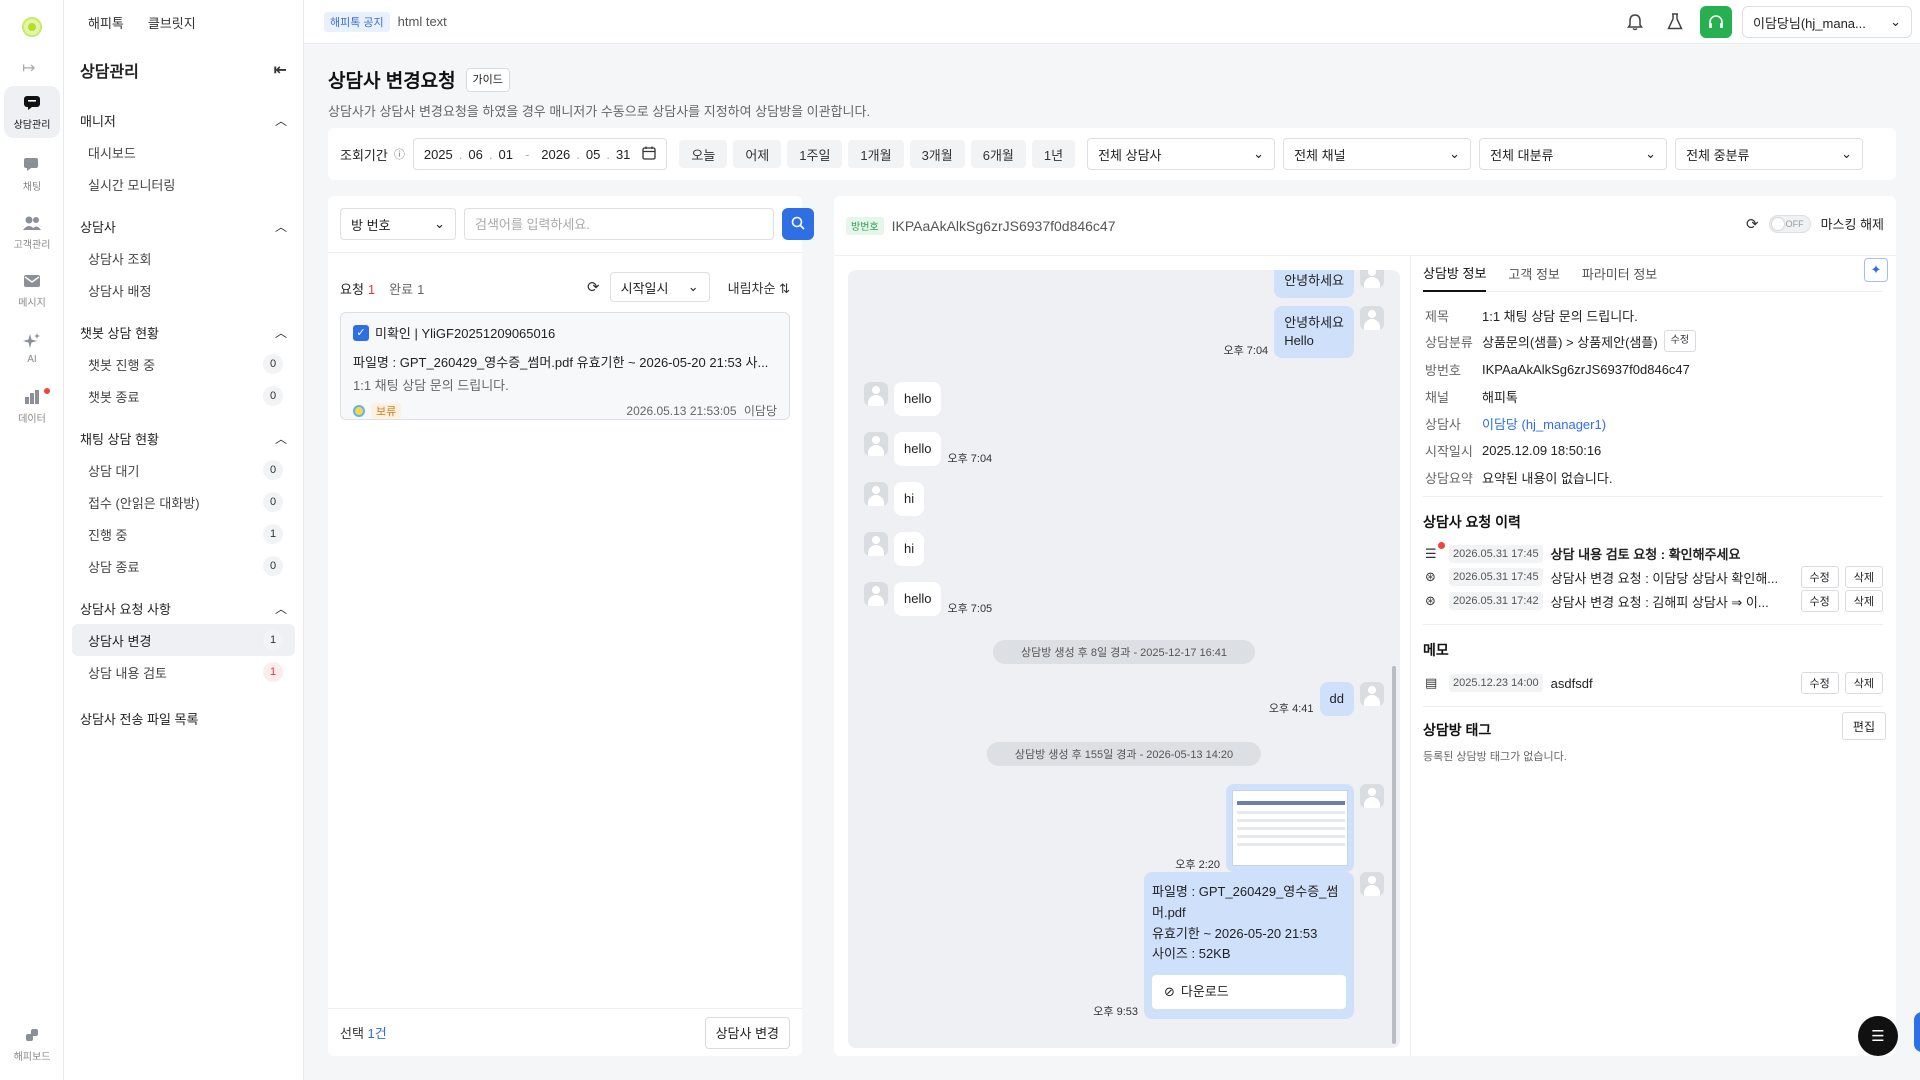  Describe the element at coordinates (1443, 424) in the screenshot. I see `field-key: 상담사` at that location.